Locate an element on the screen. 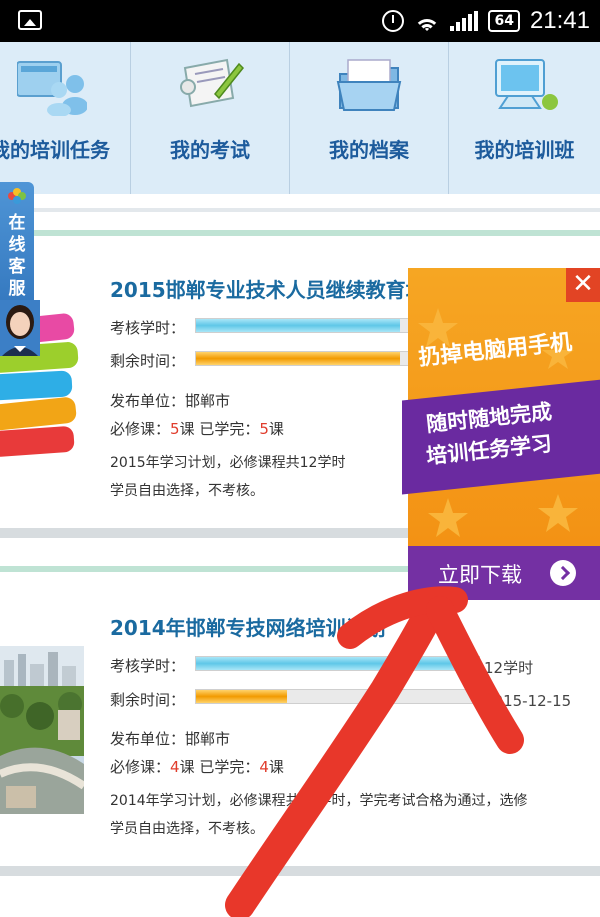 This screenshot has width=600, height=917. nav-item-archive: 我的档案 is located at coordinates (369, 118).